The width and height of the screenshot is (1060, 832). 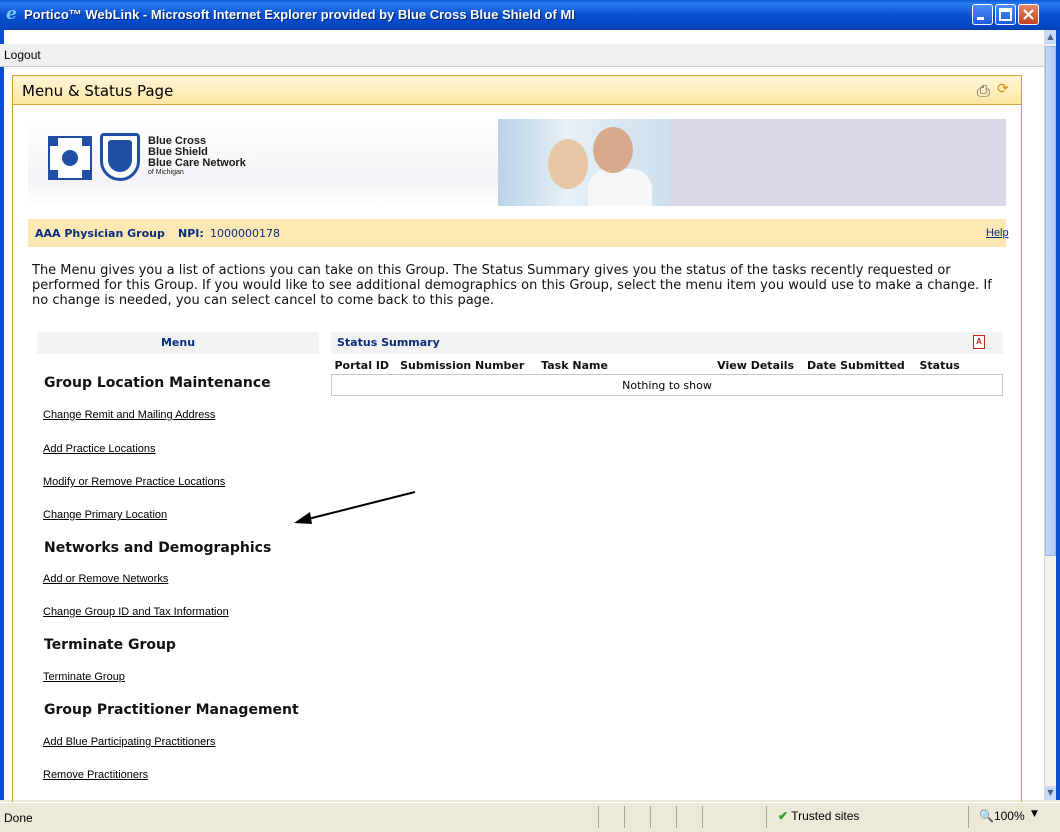 What do you see at coordinates (105, 515) in the screenshot?
I see `link-change-primary-location: Change Primary Location` at bounding box center [105, 515].